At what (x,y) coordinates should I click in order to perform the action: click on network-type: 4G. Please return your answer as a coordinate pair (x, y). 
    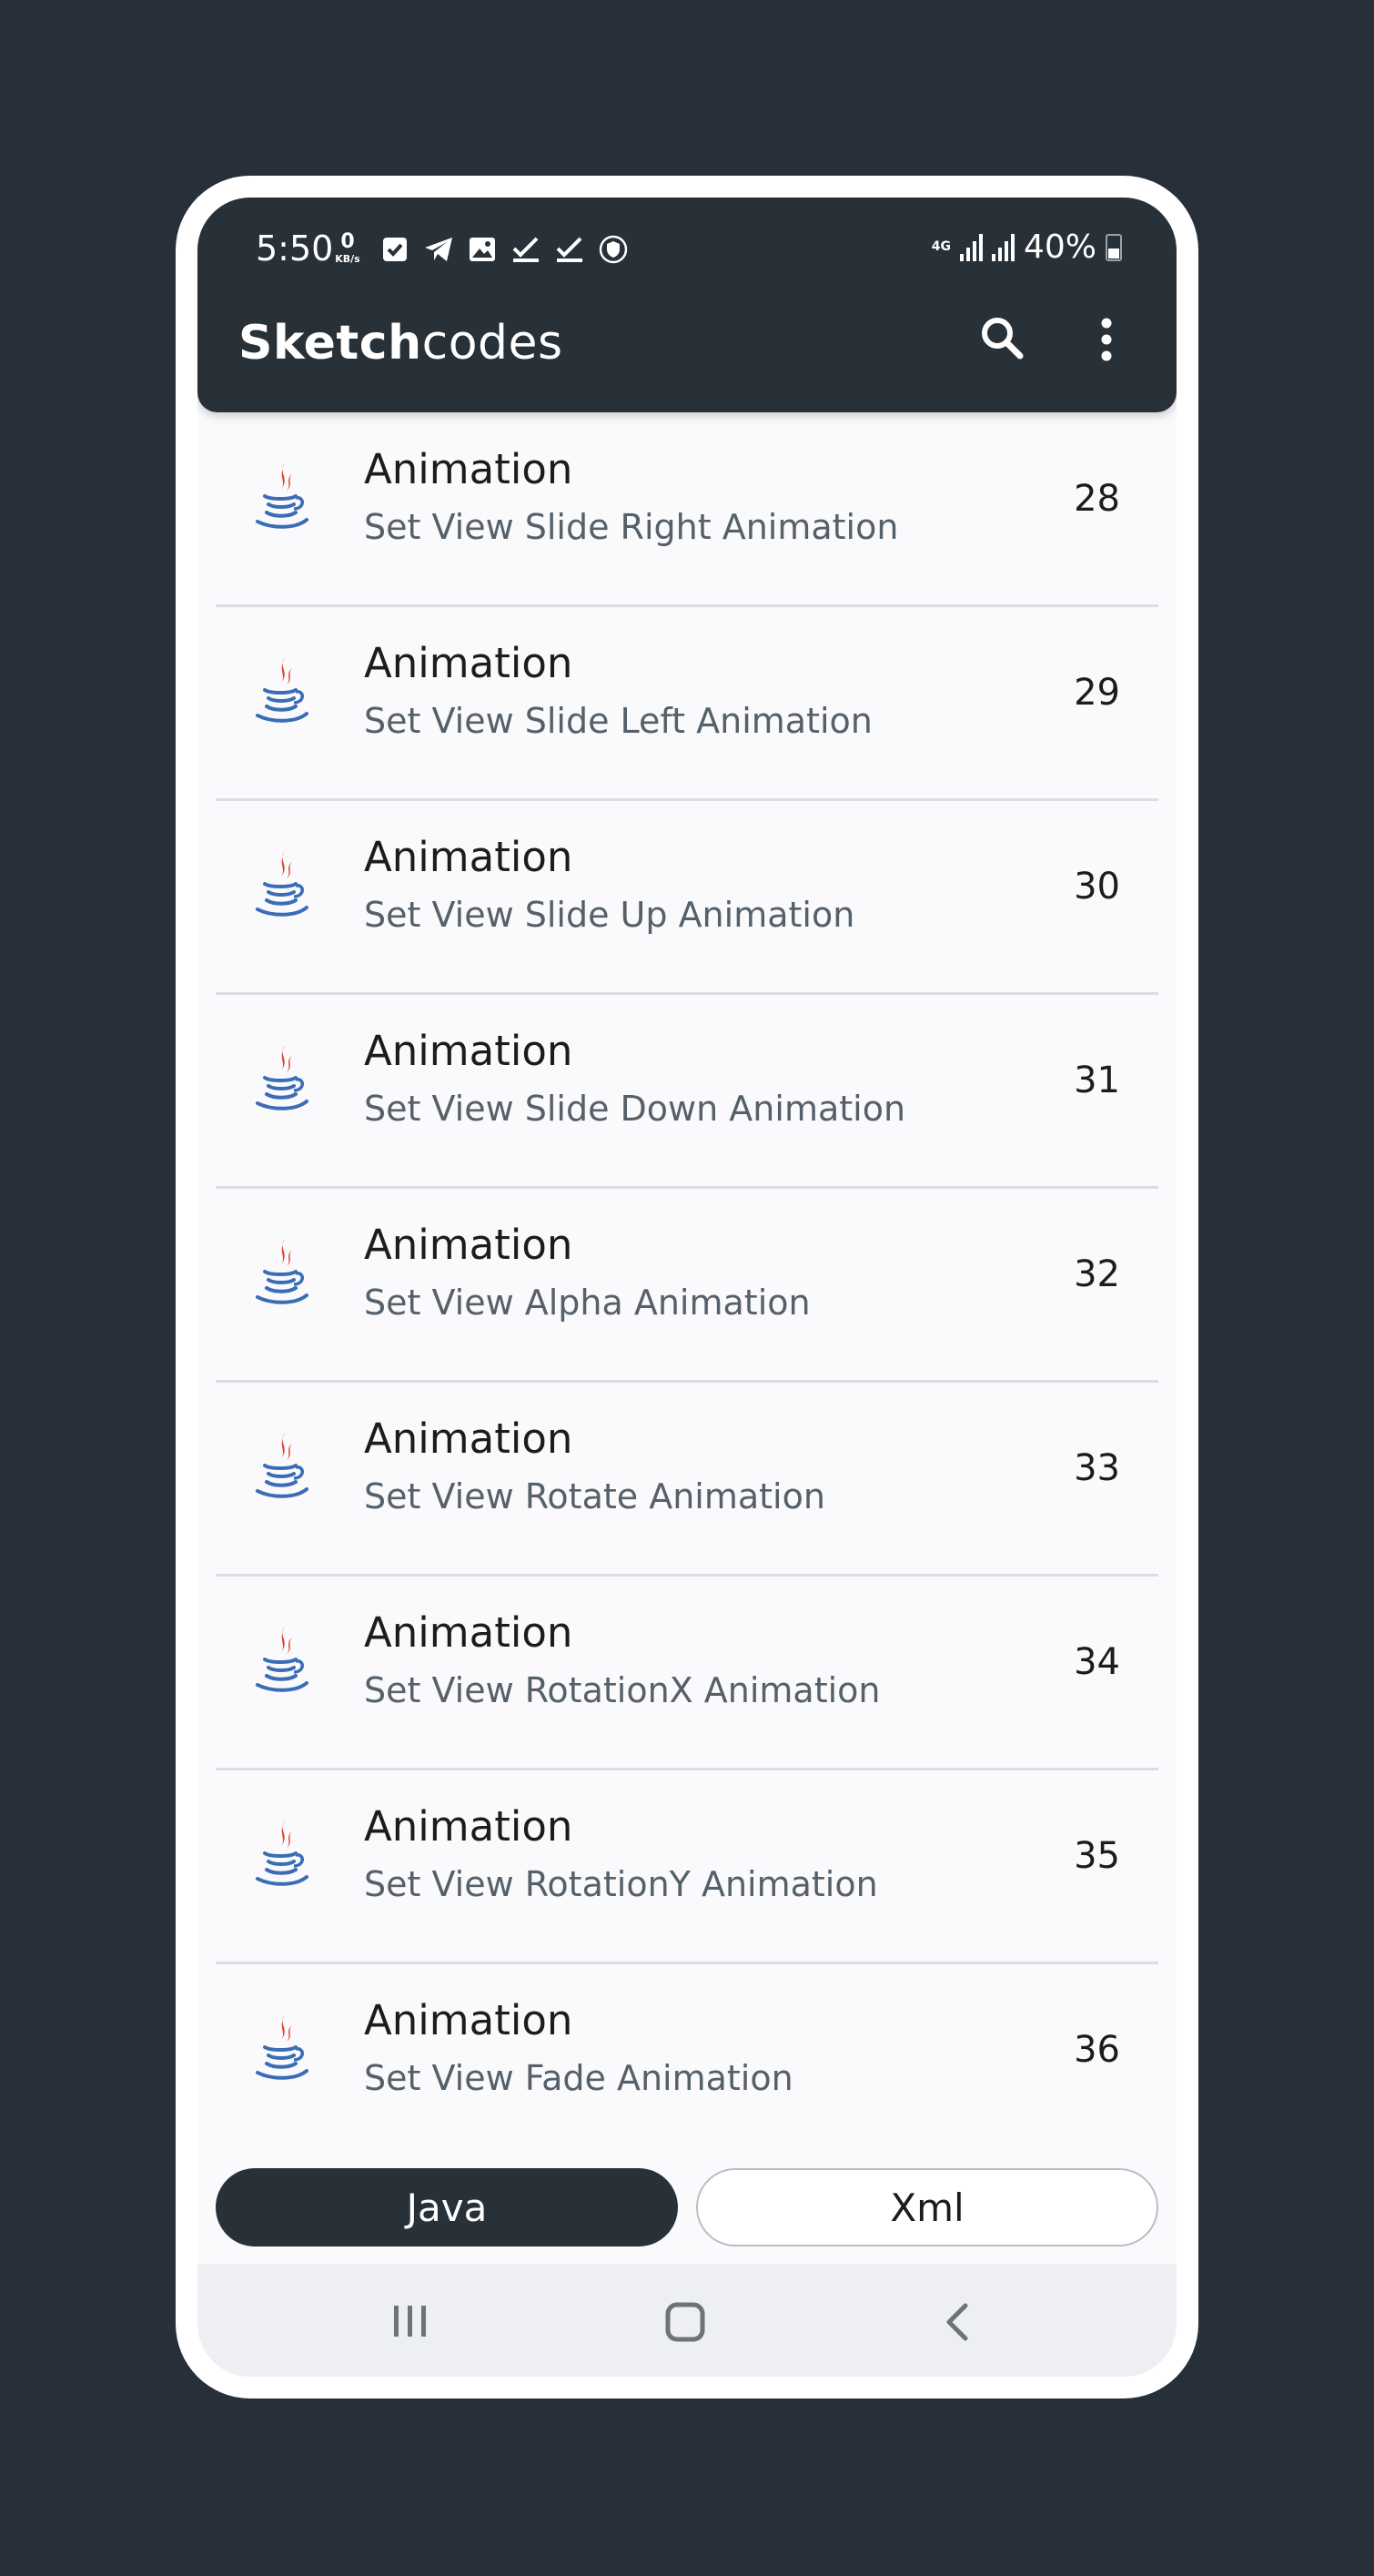
    Looking at the image, I should click on (941, 247).